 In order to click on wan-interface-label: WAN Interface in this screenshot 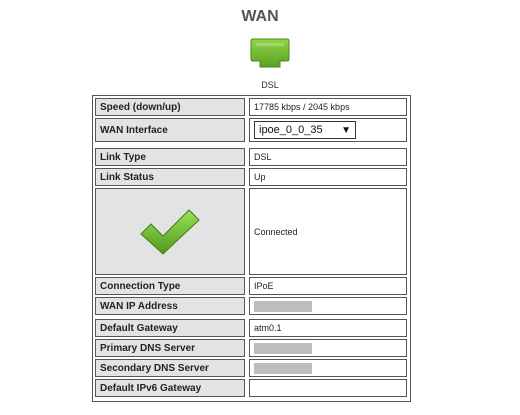, I will do `click(170, 130)`.